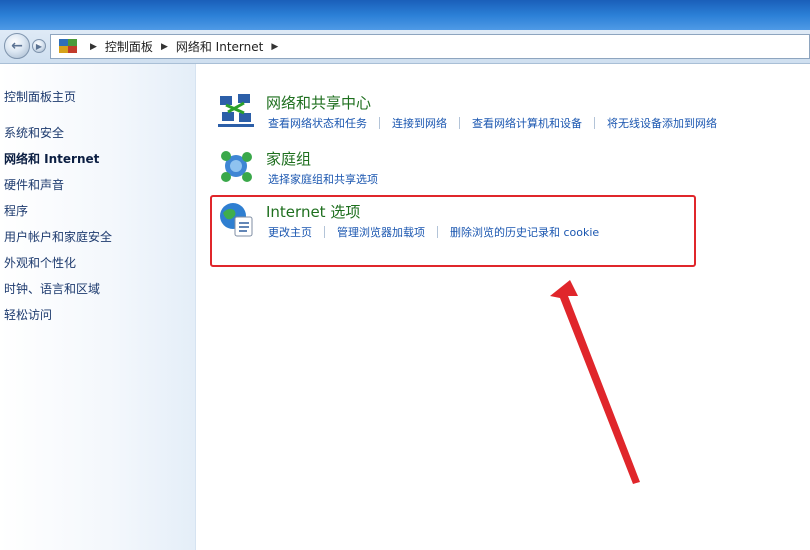  What do you see at coordinates (405, 15) in the screenshot?
I see `window-title-strip` at bounding box center [405, 15].